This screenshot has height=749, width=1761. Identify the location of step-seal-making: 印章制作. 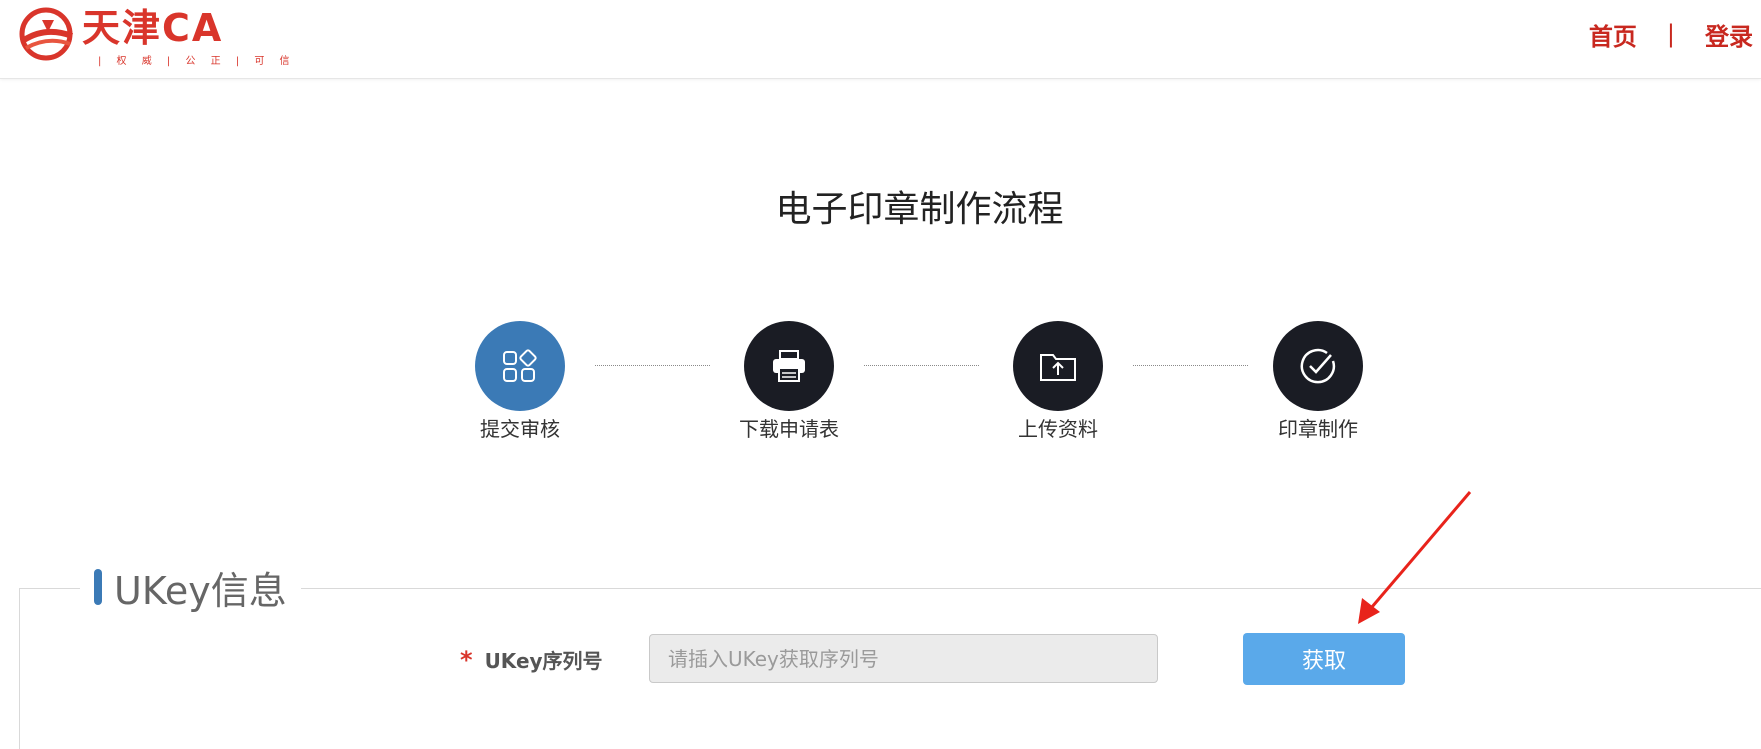
(1318, 381).